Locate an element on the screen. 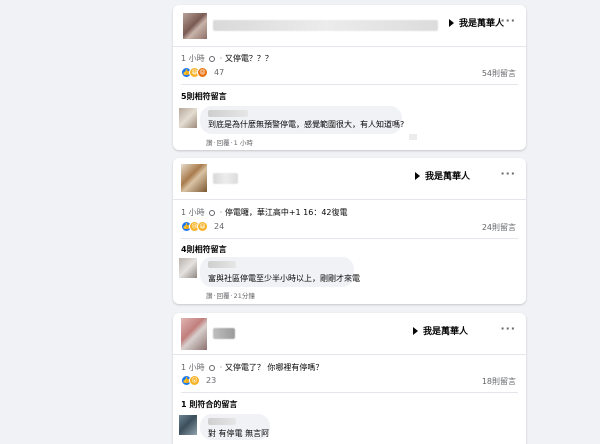  post-text: 又停電了？ 你哪裡有停嗎？ is located at coordinates (274, 367).